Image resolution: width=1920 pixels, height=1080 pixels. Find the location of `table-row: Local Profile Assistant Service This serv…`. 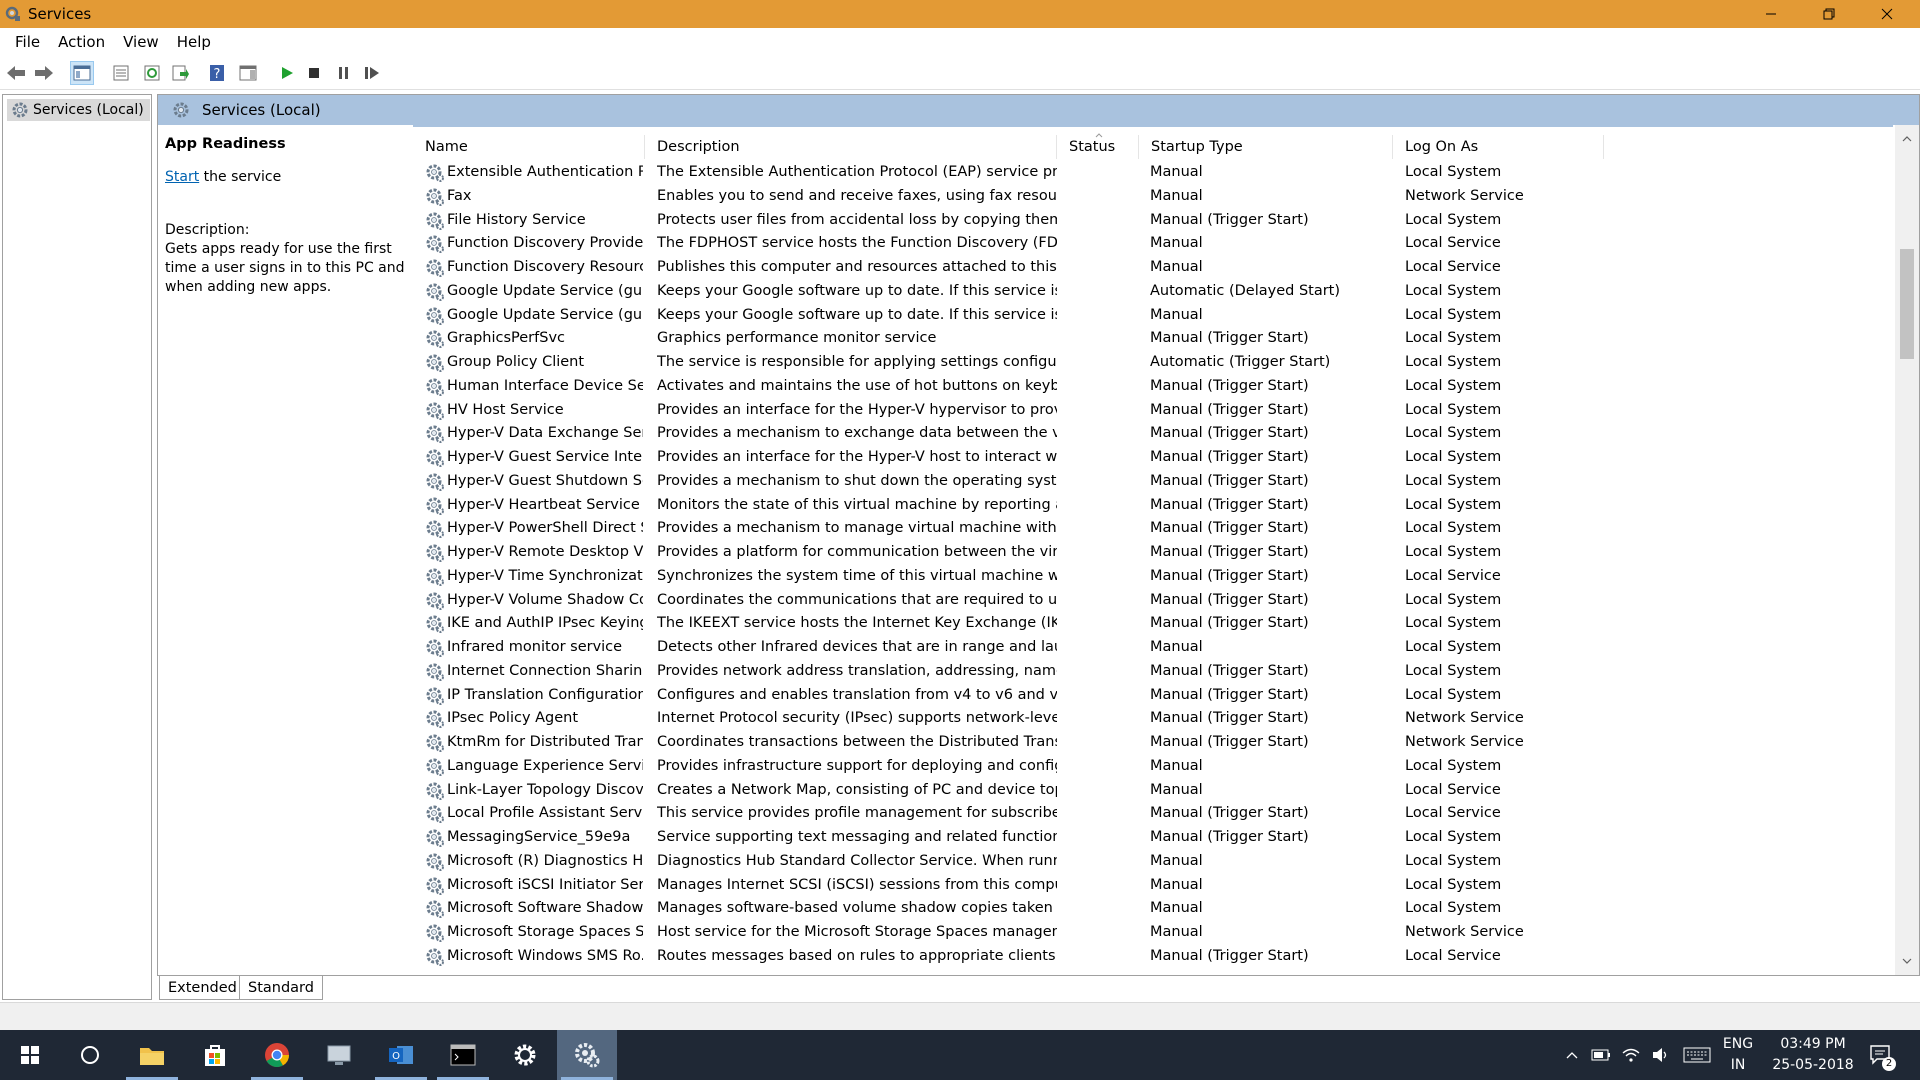

table-row: Local Profile Assistant Service This serv… is located at coordinates (1153, 814).